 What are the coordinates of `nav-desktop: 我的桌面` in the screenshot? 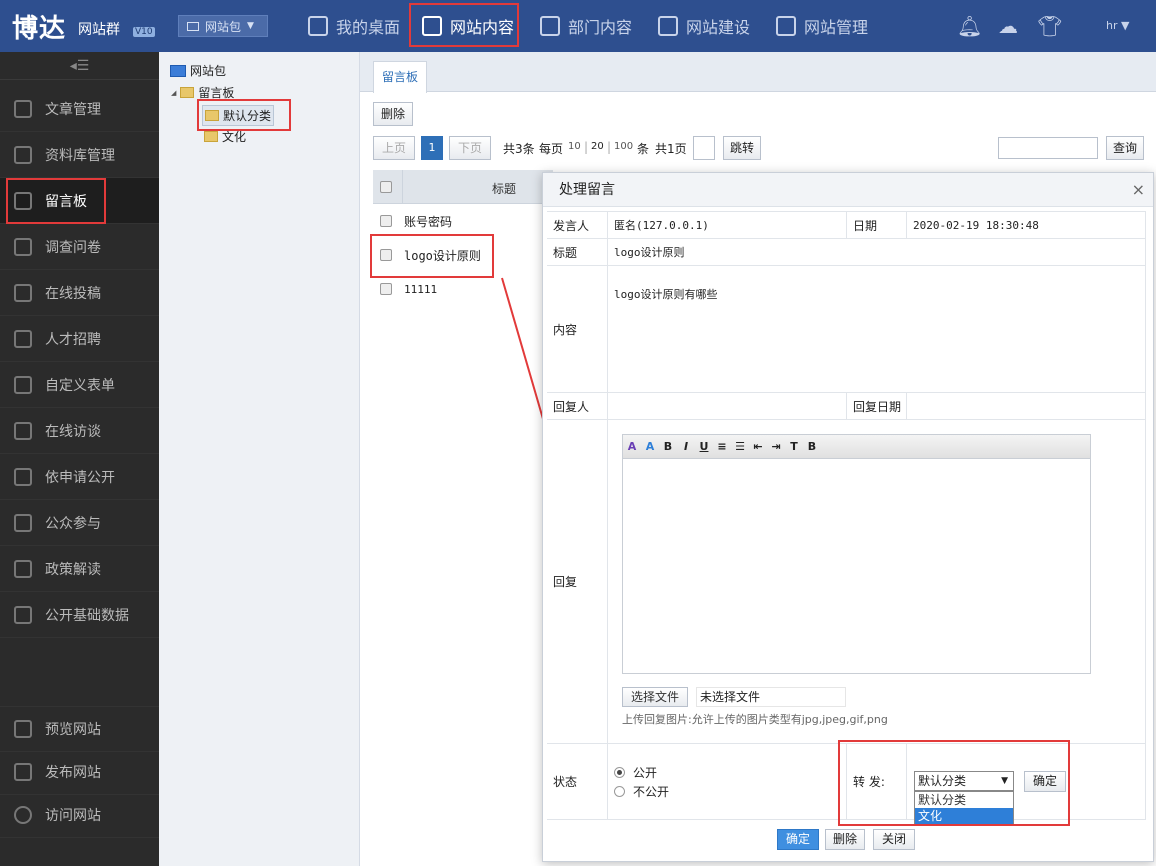 It's located at (354, 26).